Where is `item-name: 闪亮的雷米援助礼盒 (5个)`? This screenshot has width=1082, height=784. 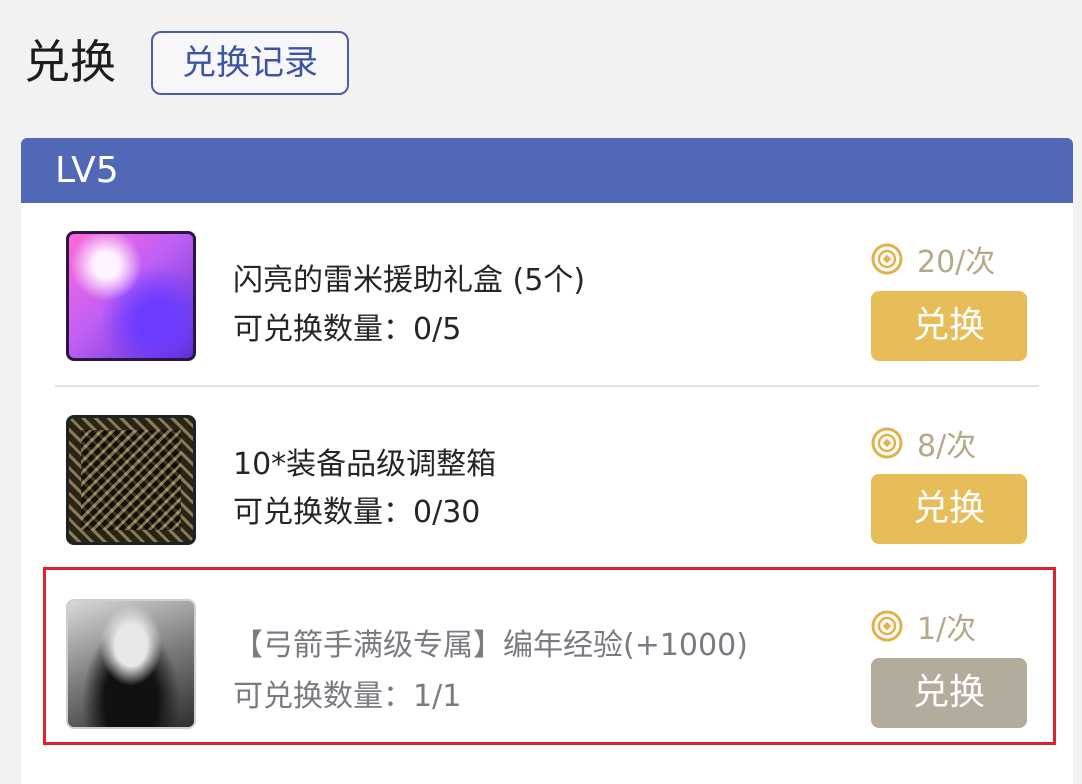
item-name: 闪亮的雷米援助礼盒 (5个) is located at coordinates (409, 280).